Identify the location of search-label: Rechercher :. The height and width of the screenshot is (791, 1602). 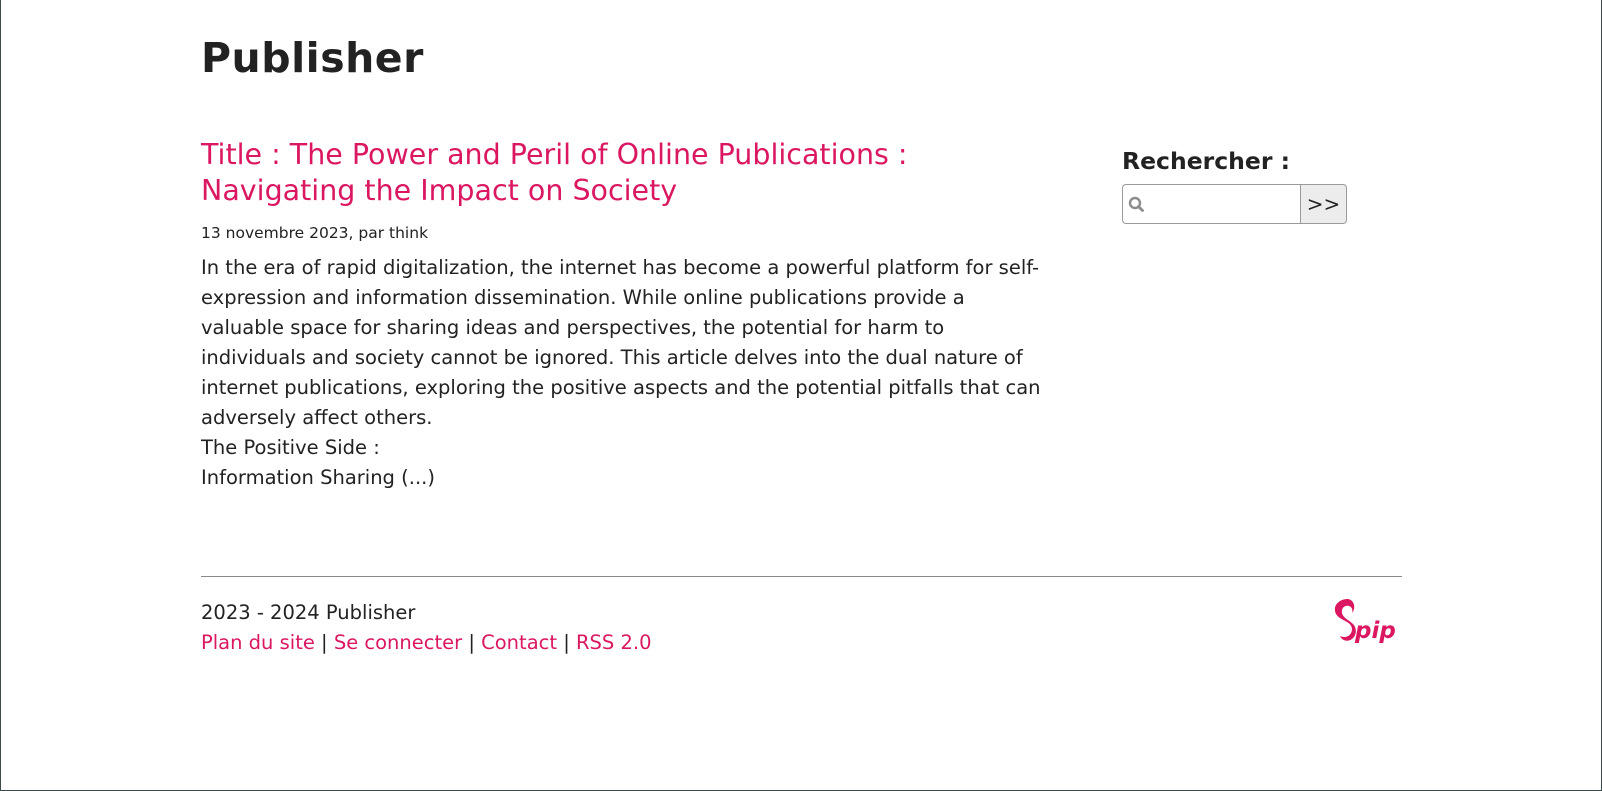
(1206, 161).